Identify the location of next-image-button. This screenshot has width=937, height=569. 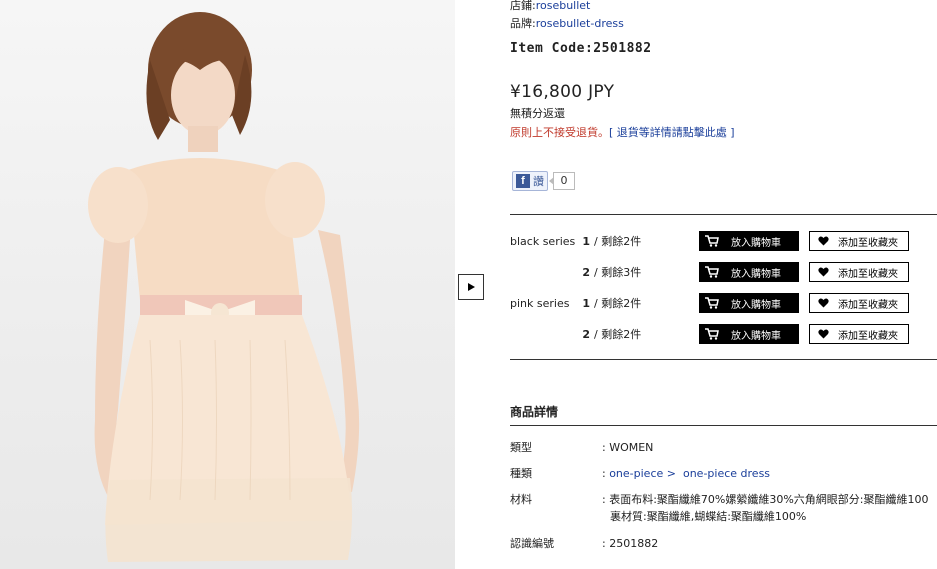
(471, 287).